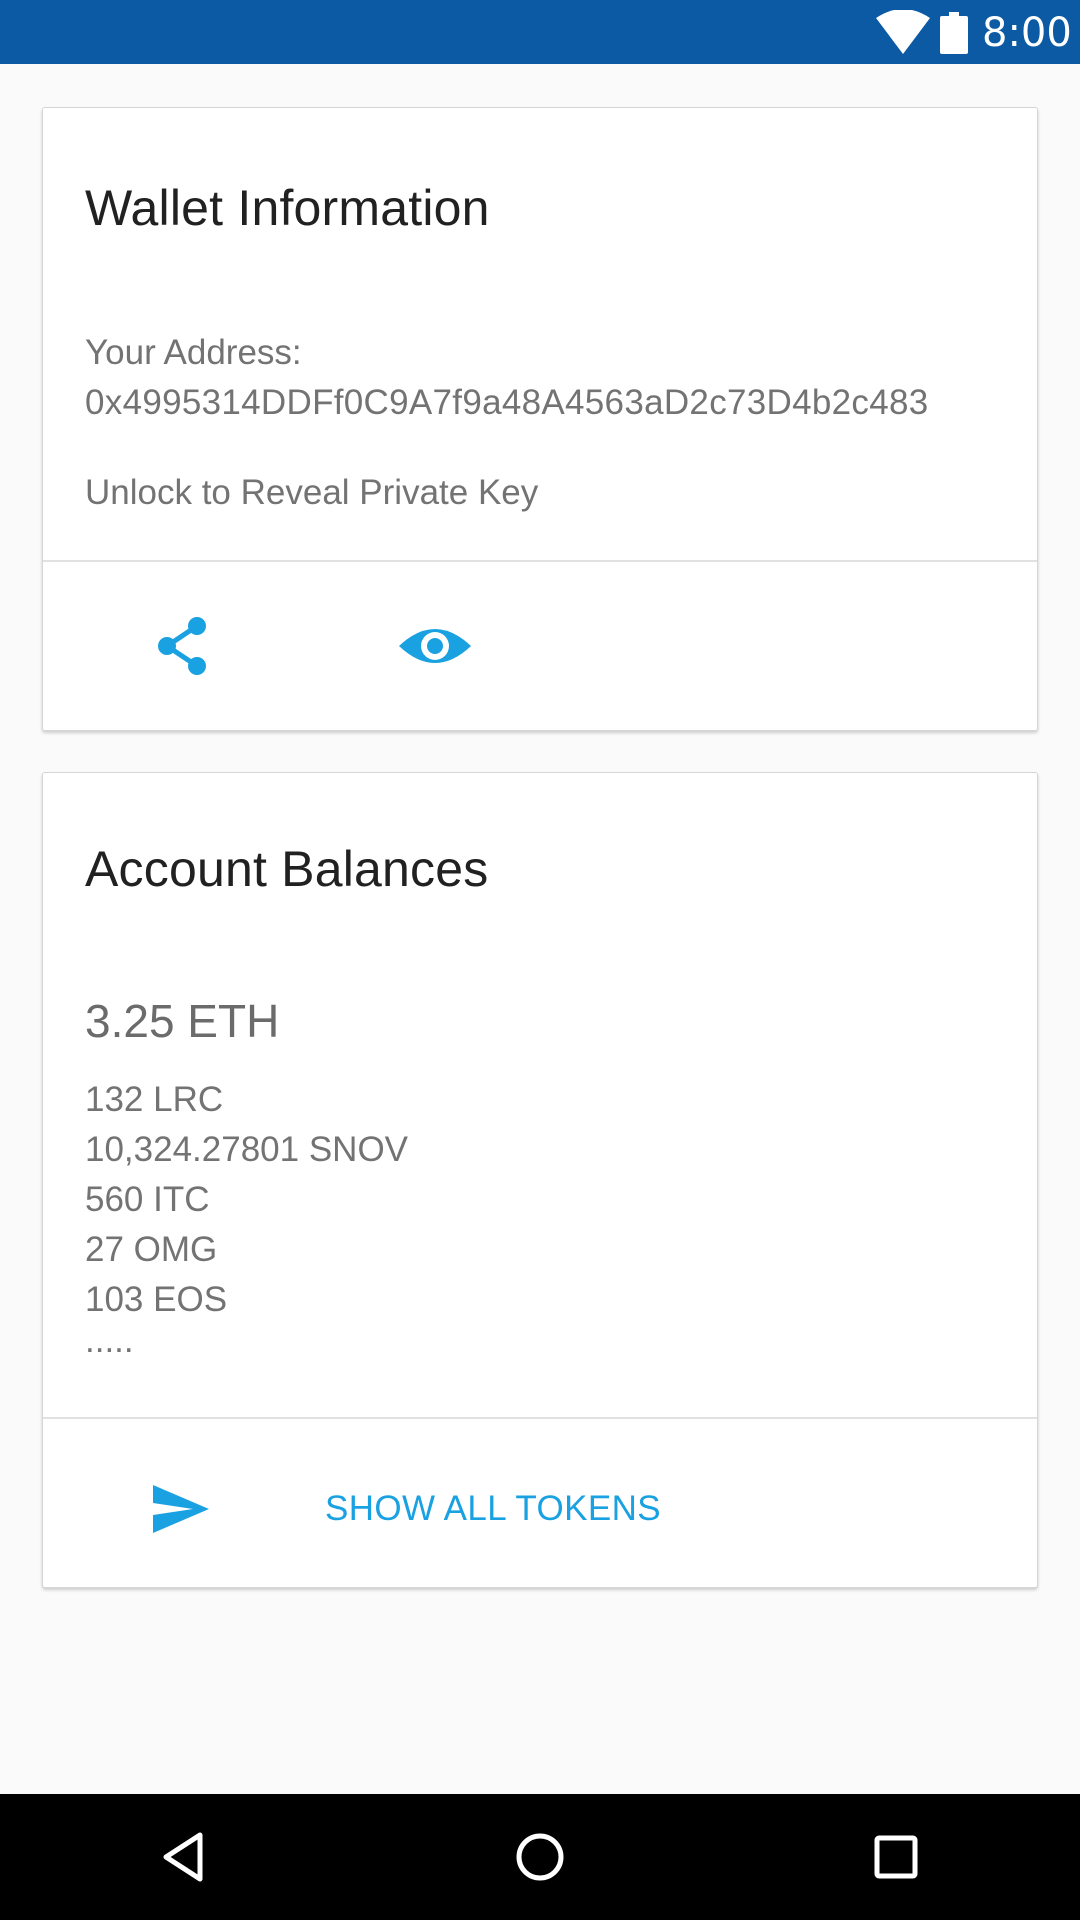  I want to click on eye-icon, so click(435, 646).